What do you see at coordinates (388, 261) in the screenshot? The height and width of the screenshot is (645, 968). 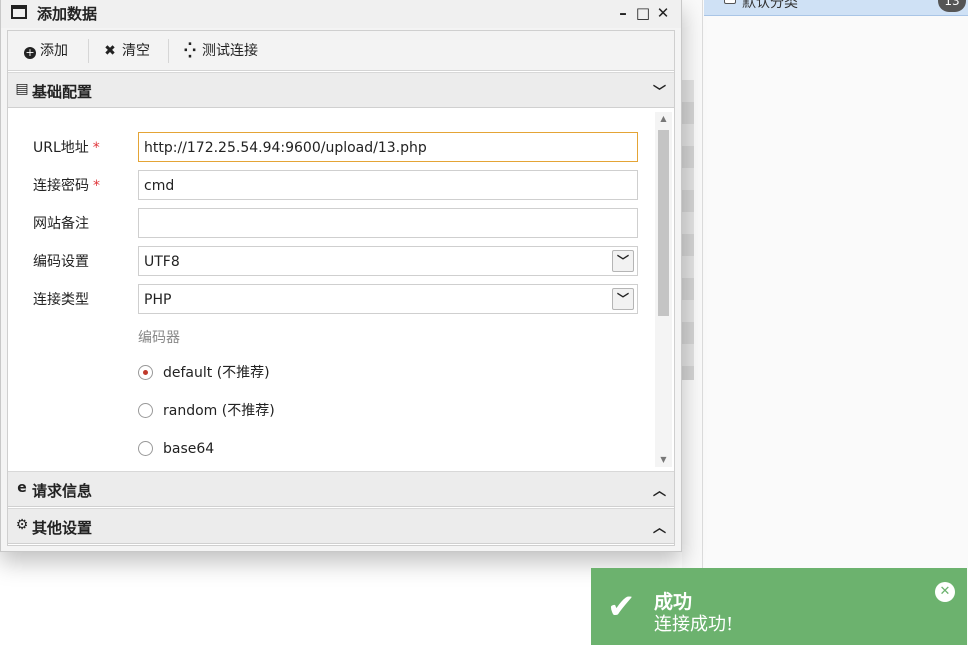 I see `encoding-select: UTF8 ﹀` at bounding box center [388, 261].